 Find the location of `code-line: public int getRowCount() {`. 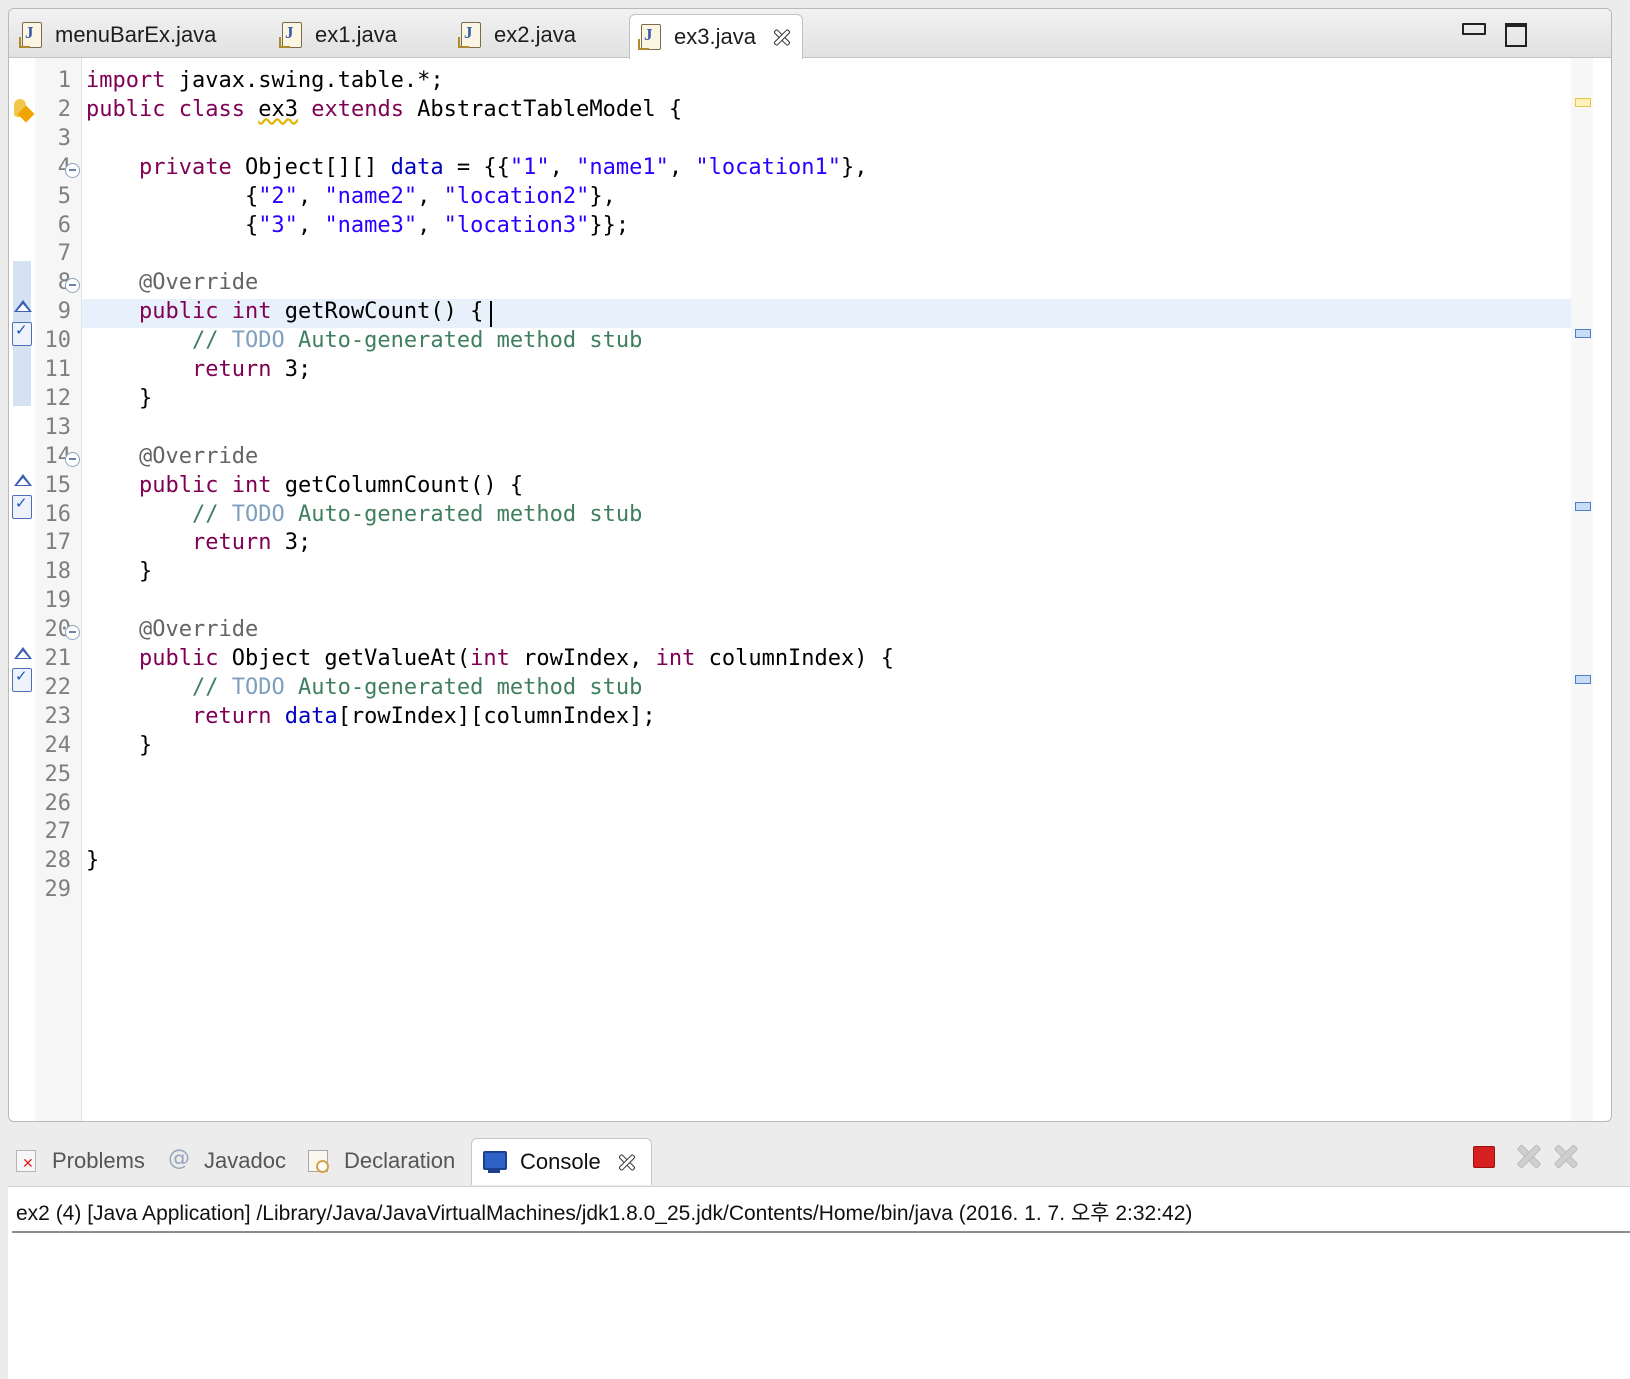

code-line: public int getRowCount() { is located at coordinates (311, 312).